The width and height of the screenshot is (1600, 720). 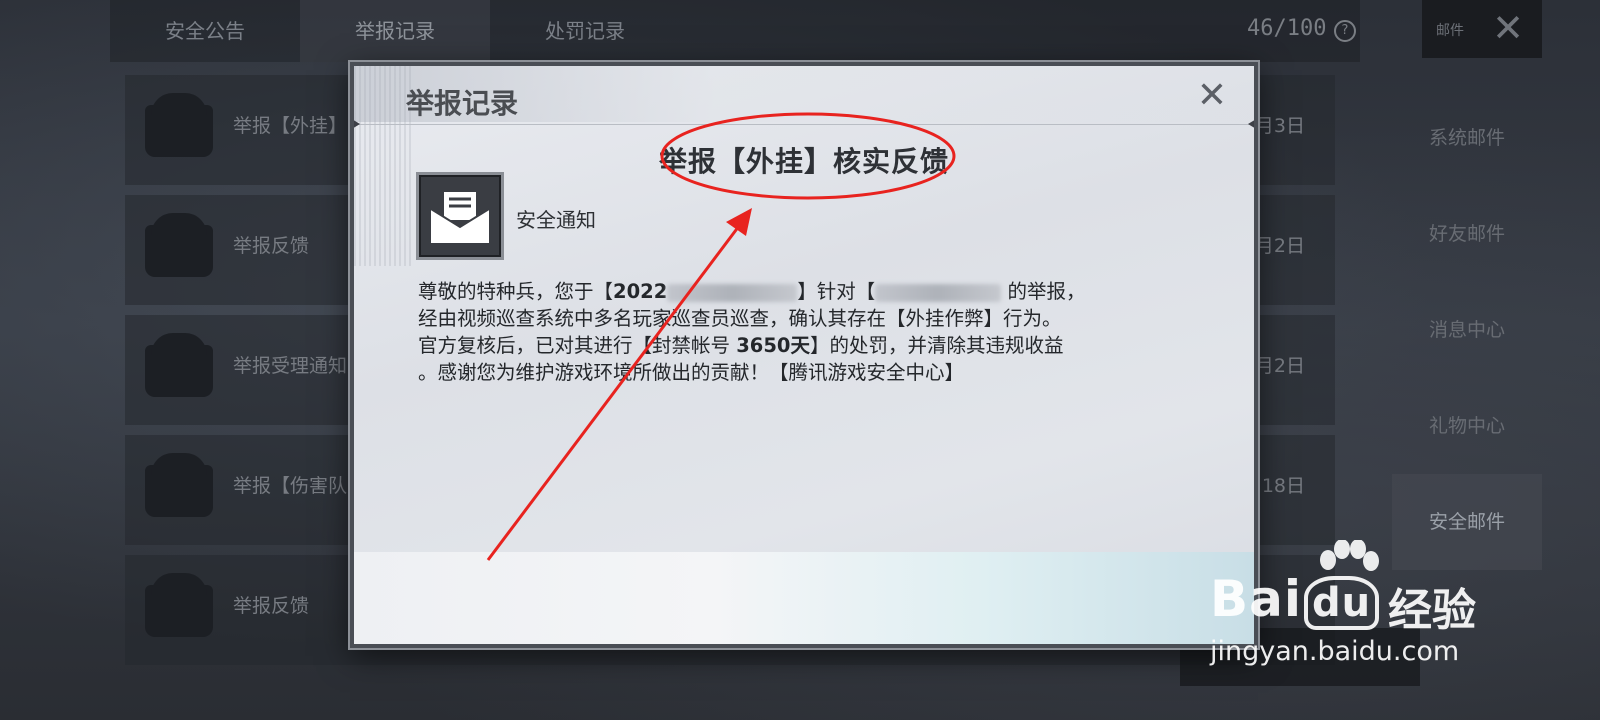 What do you see at coordinates (290, 486) in the screenshot?
I see `list-item-title: 举报【伤害队` at bounding box center [290, 486].